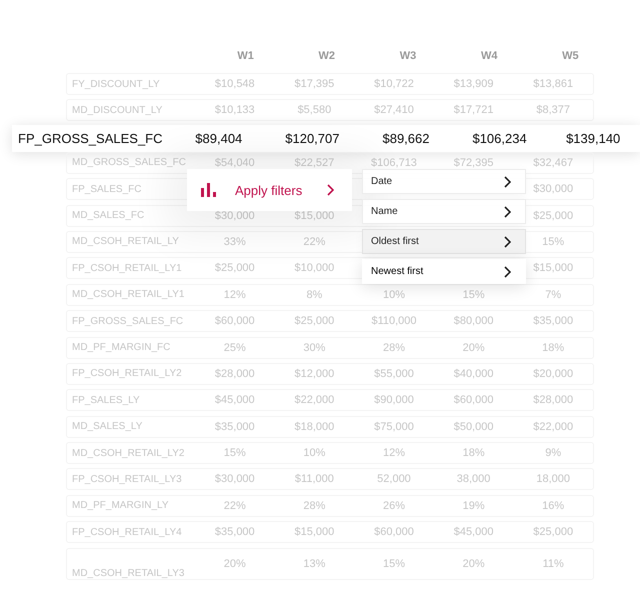 This screenshot has height=592, width=640. Describe the element at coordinates (394, 162) in the screenshot. I see `table-cell-text: $106,713` at that location.